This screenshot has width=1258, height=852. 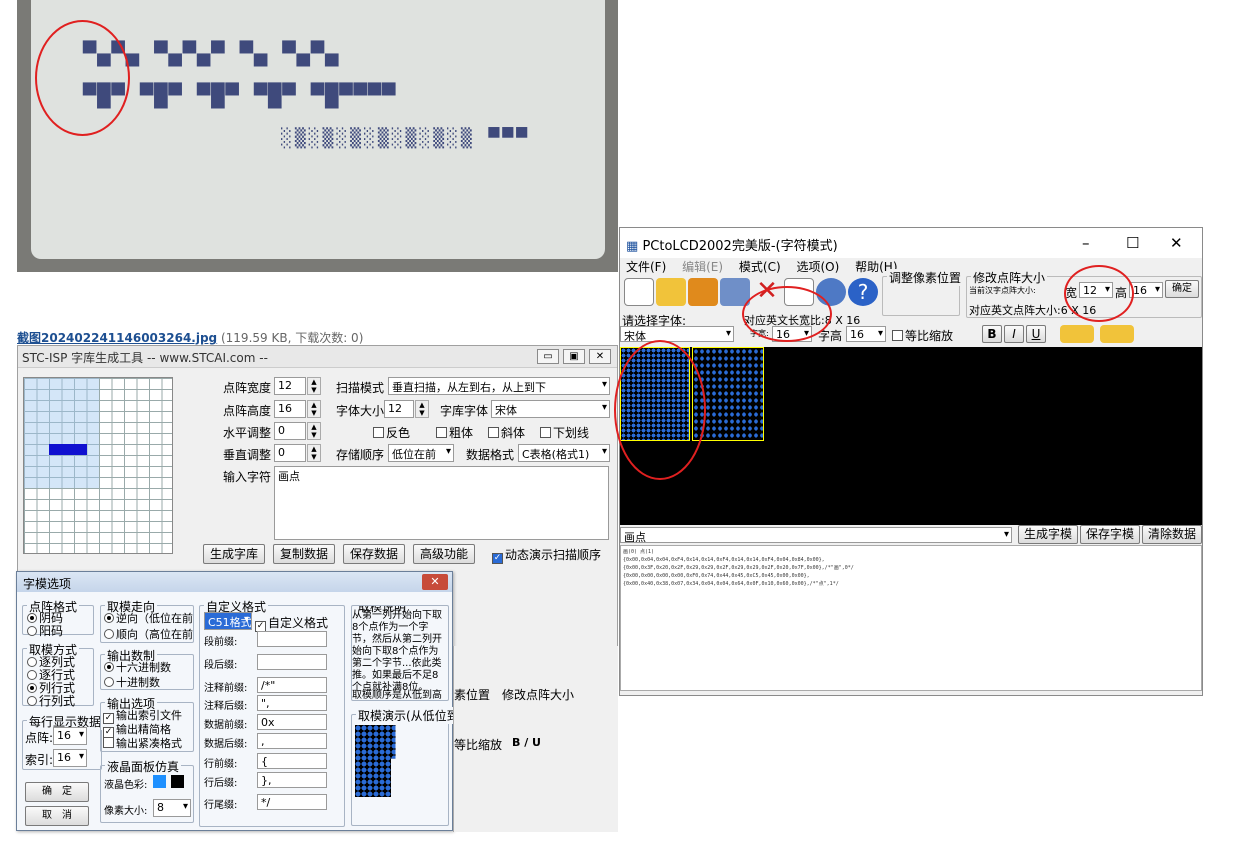 I want to click on font-size-spinner: ▲ ▼, so click(x=422, y=409).